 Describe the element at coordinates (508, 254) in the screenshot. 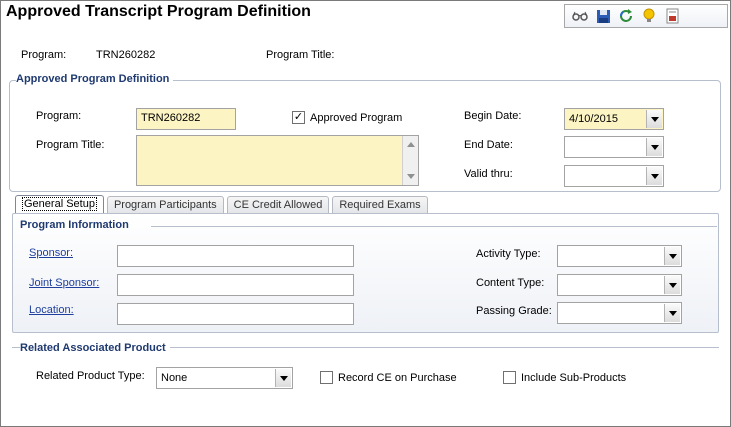

I see `activity-type-label: Activity Type:` at that location.